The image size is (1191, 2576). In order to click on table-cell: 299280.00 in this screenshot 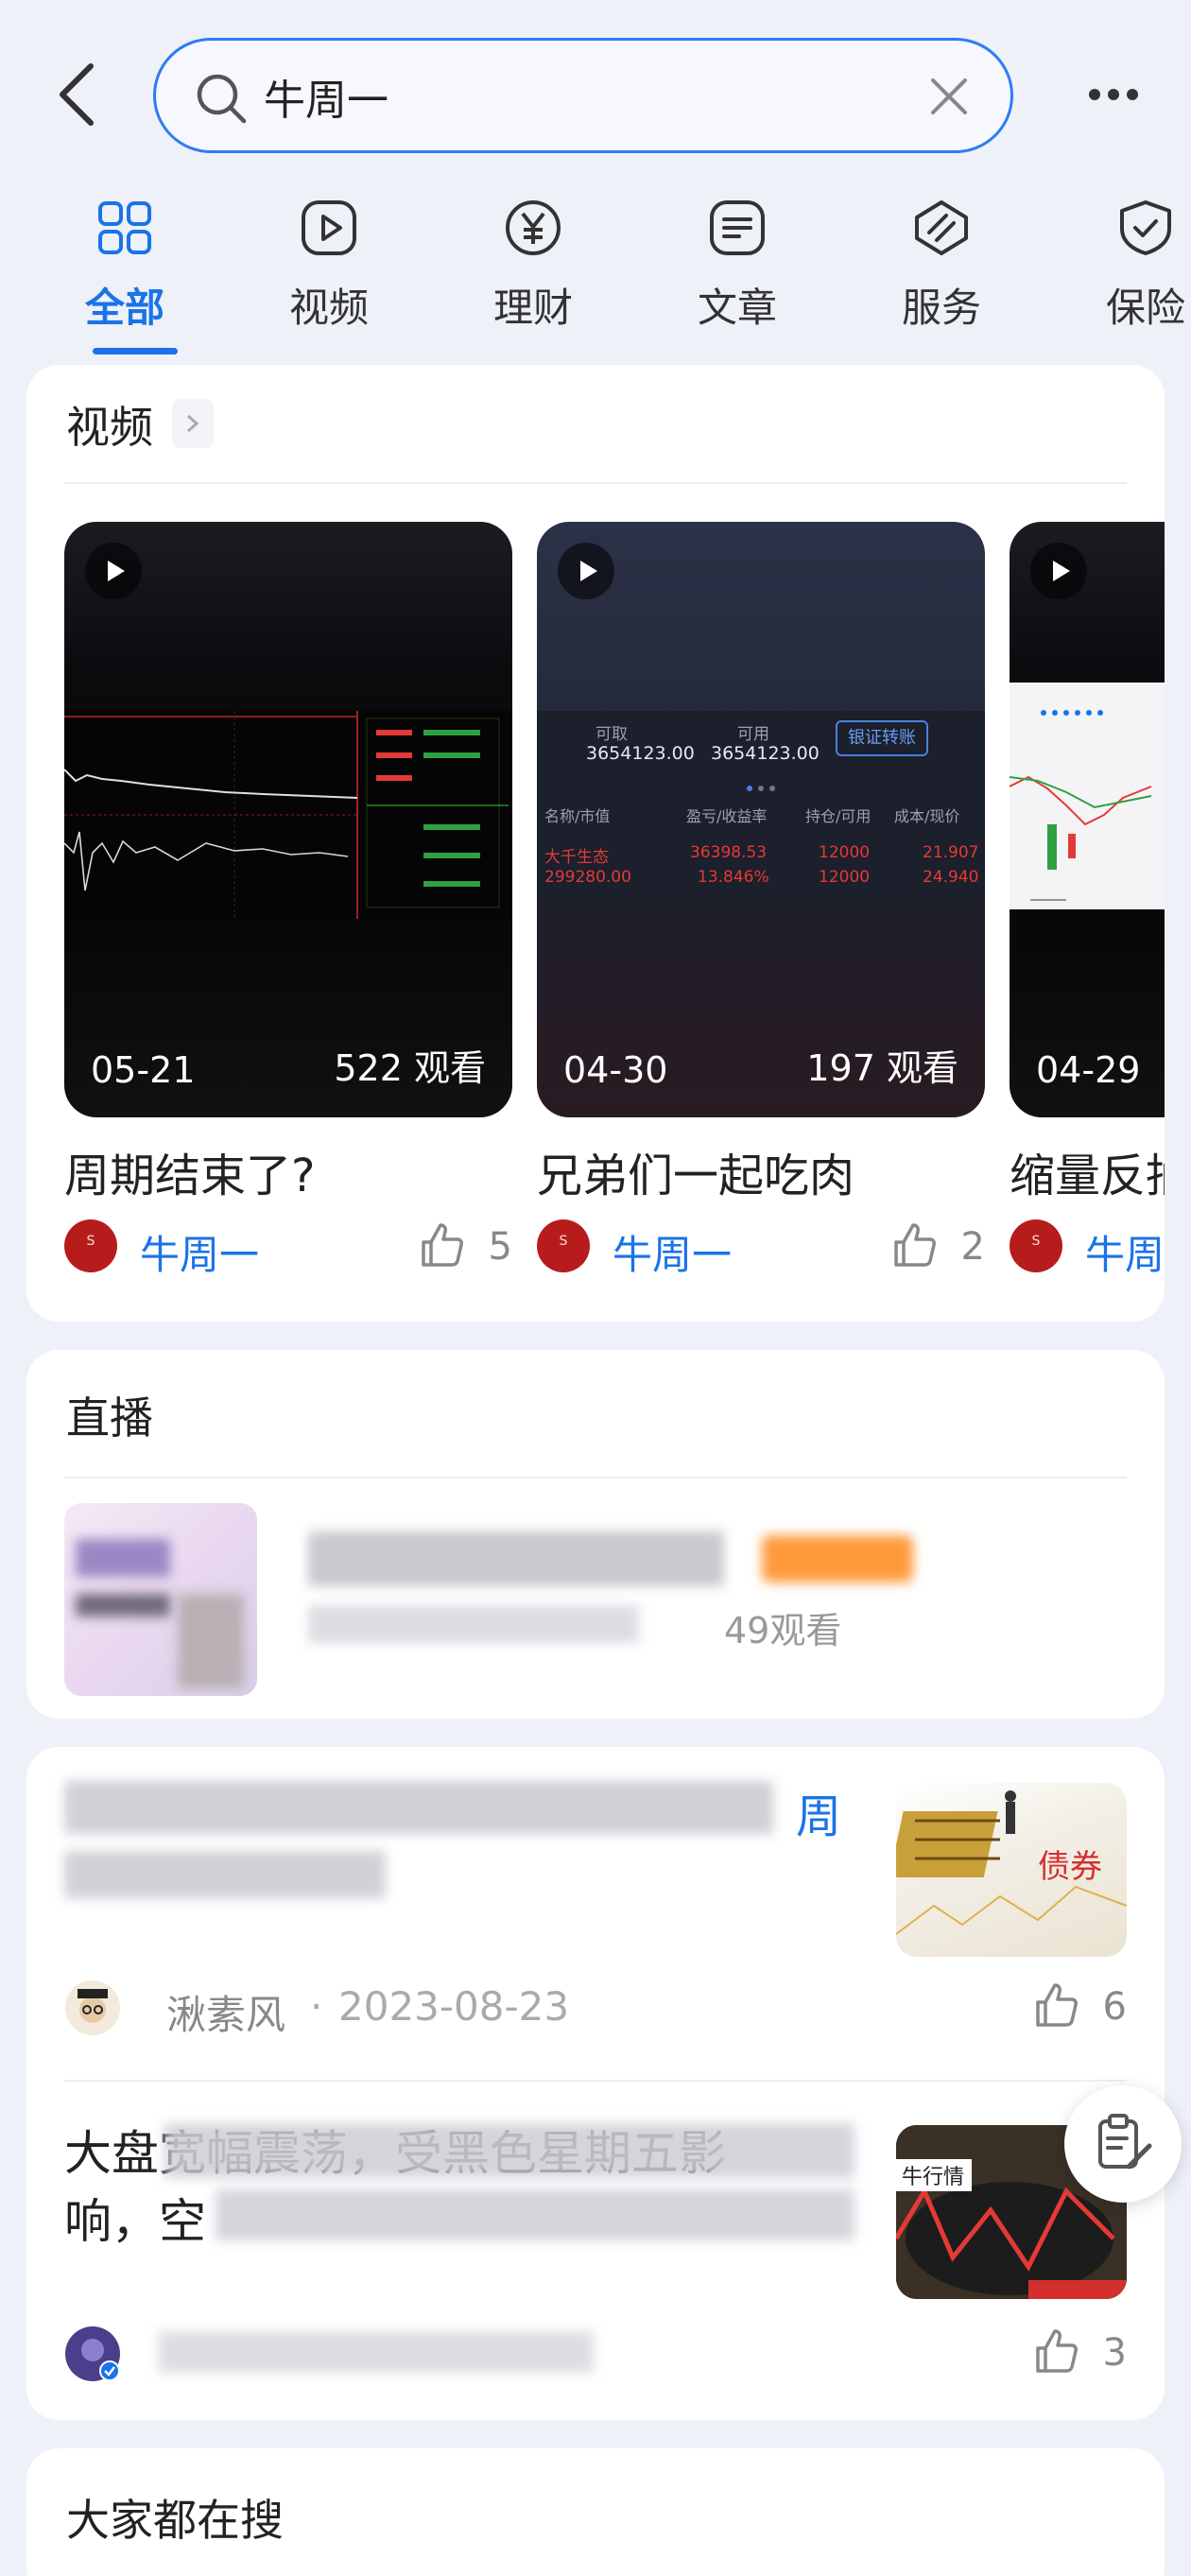, I will do `click(587, 877)`.